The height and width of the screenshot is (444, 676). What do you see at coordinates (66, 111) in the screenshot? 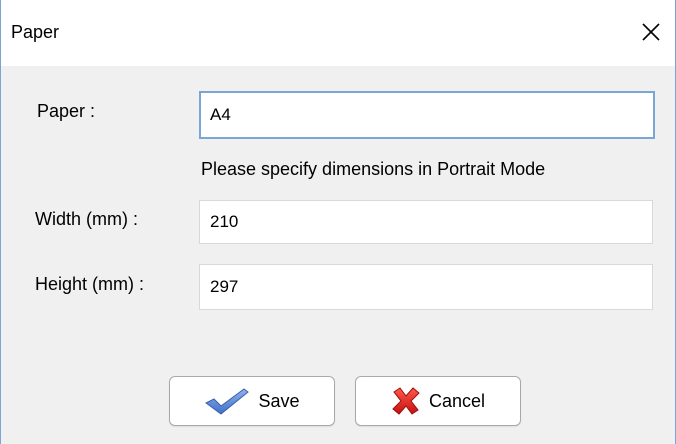
I see `paper-label: Paper :` at bounding box center [66, 111].